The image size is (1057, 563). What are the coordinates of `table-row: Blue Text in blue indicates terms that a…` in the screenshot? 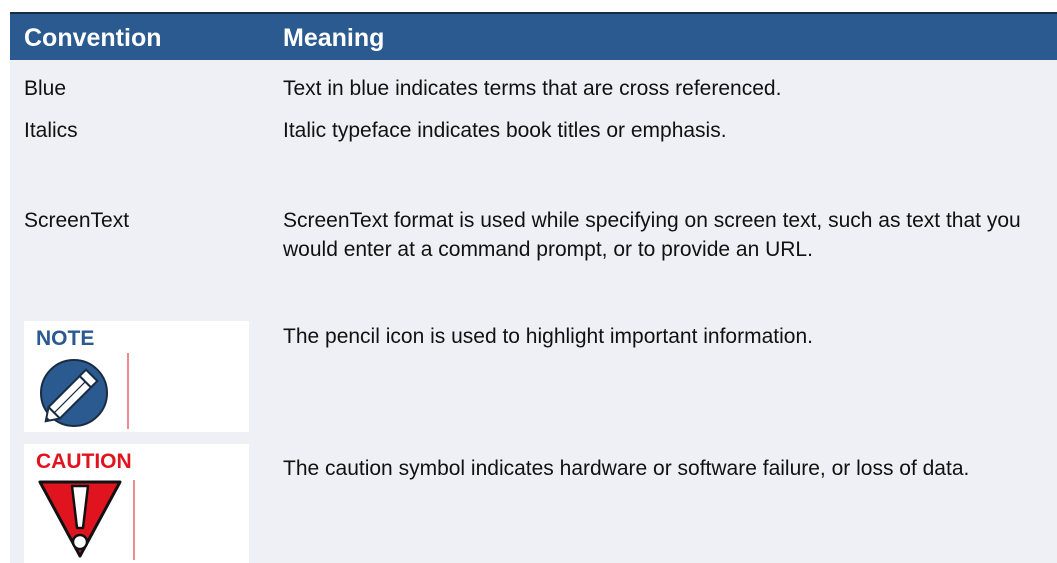 It's located at (533, 94).